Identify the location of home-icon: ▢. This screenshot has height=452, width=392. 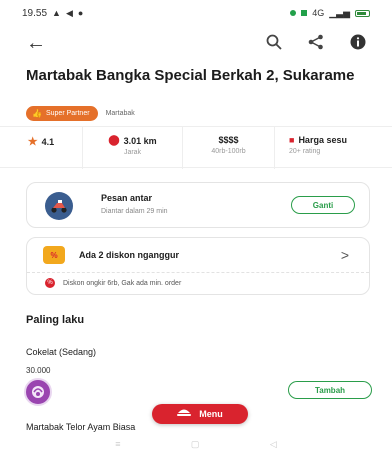
(195, 444).